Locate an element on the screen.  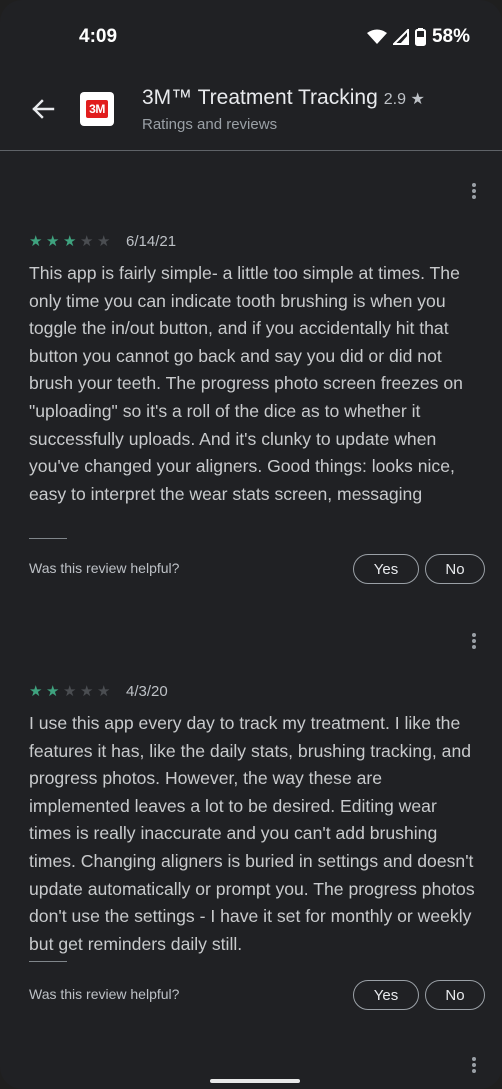
app-title: 3M™ Treatment Tracking 2.9 ★ is located at coordinates (283, 98).